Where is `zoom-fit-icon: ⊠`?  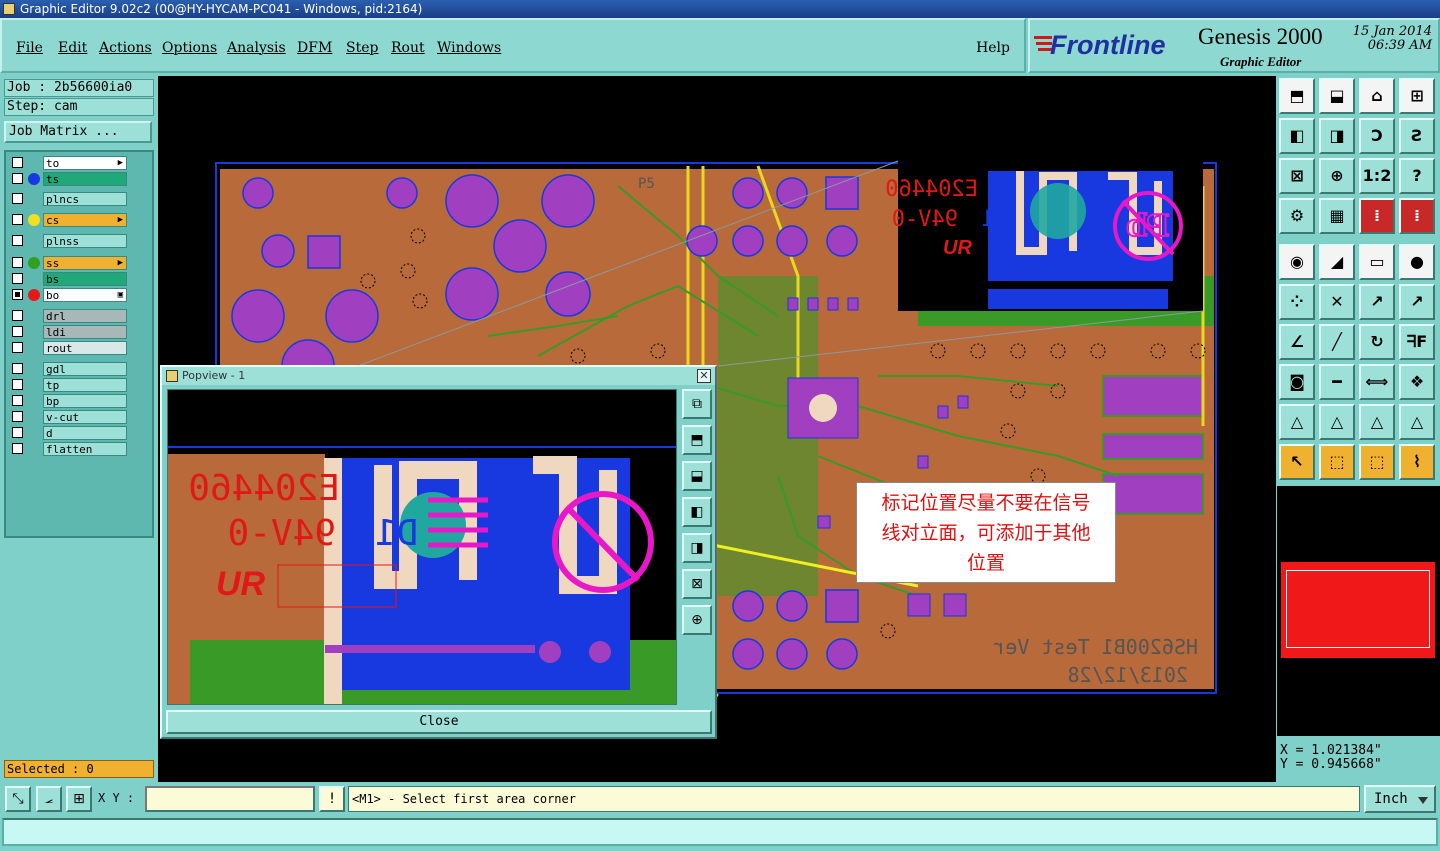 zoom-fit-icon: ⊠ is located at coordinates (1297, 176).